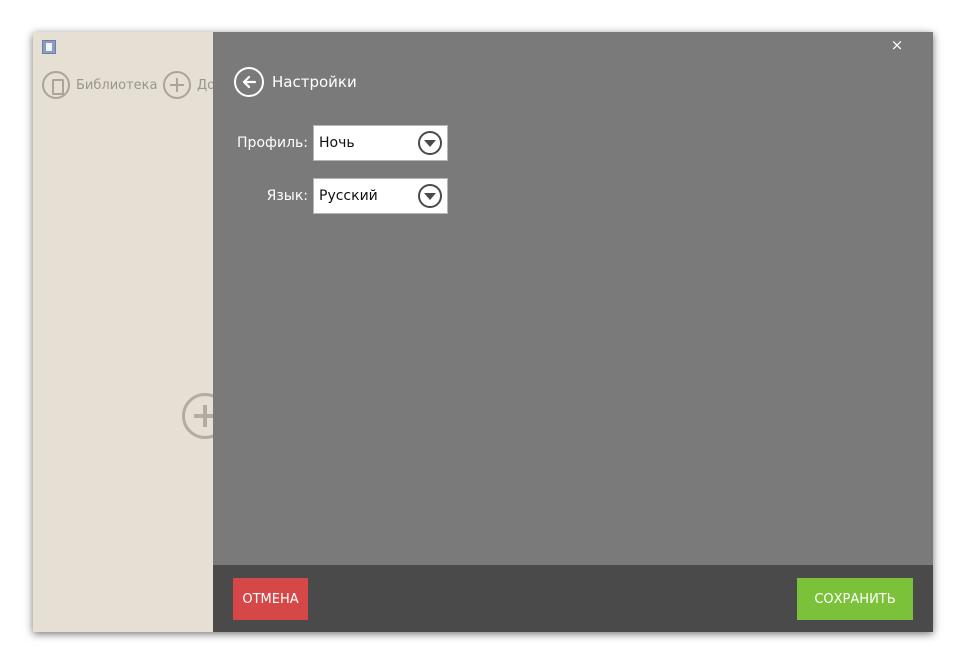  Describe the element at coordinates (117, 85) in the screenshot. I see `toolbar-library-label: Библиотека` at that location.